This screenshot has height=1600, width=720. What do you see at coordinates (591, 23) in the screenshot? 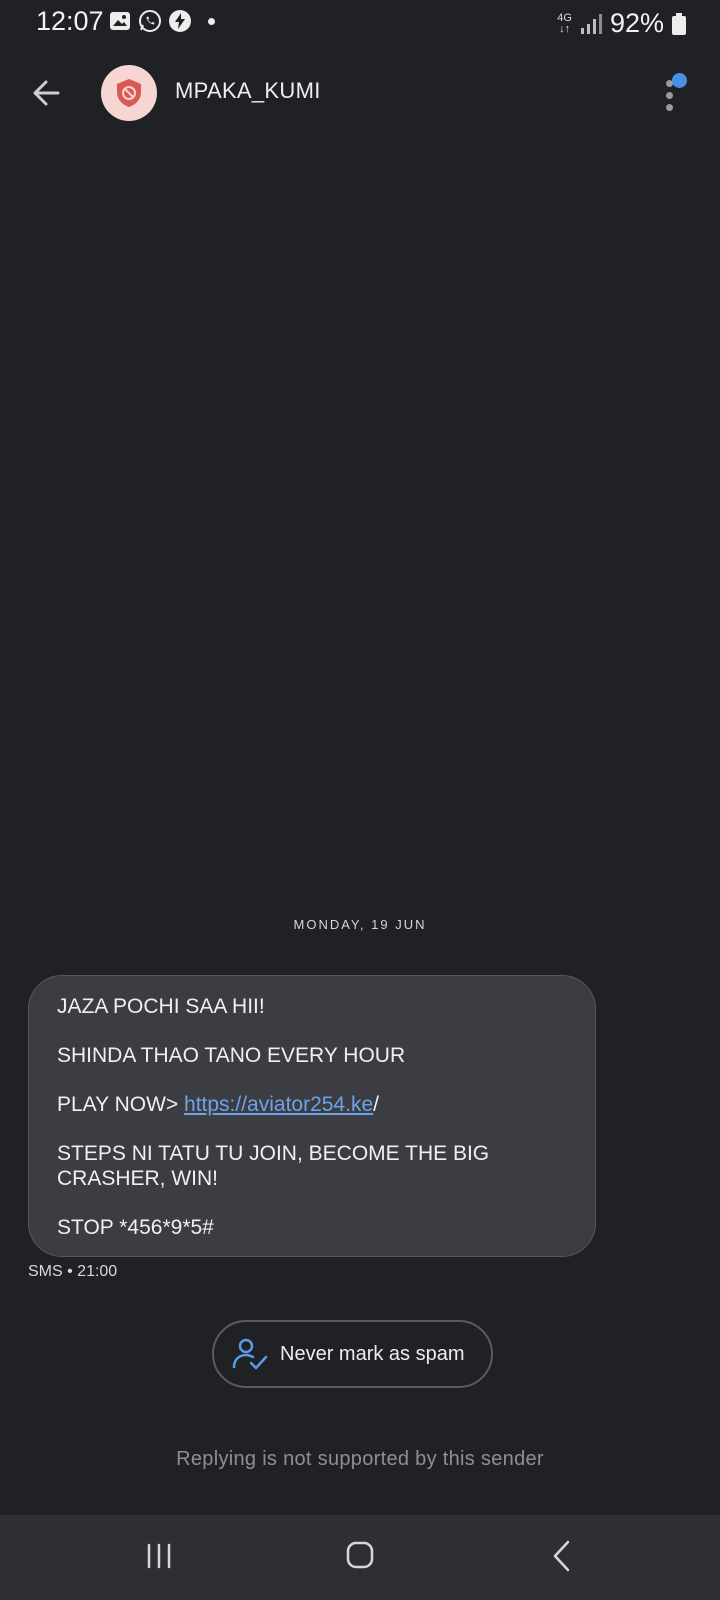
I see `signal-icon` at bounding box center [591, 23].